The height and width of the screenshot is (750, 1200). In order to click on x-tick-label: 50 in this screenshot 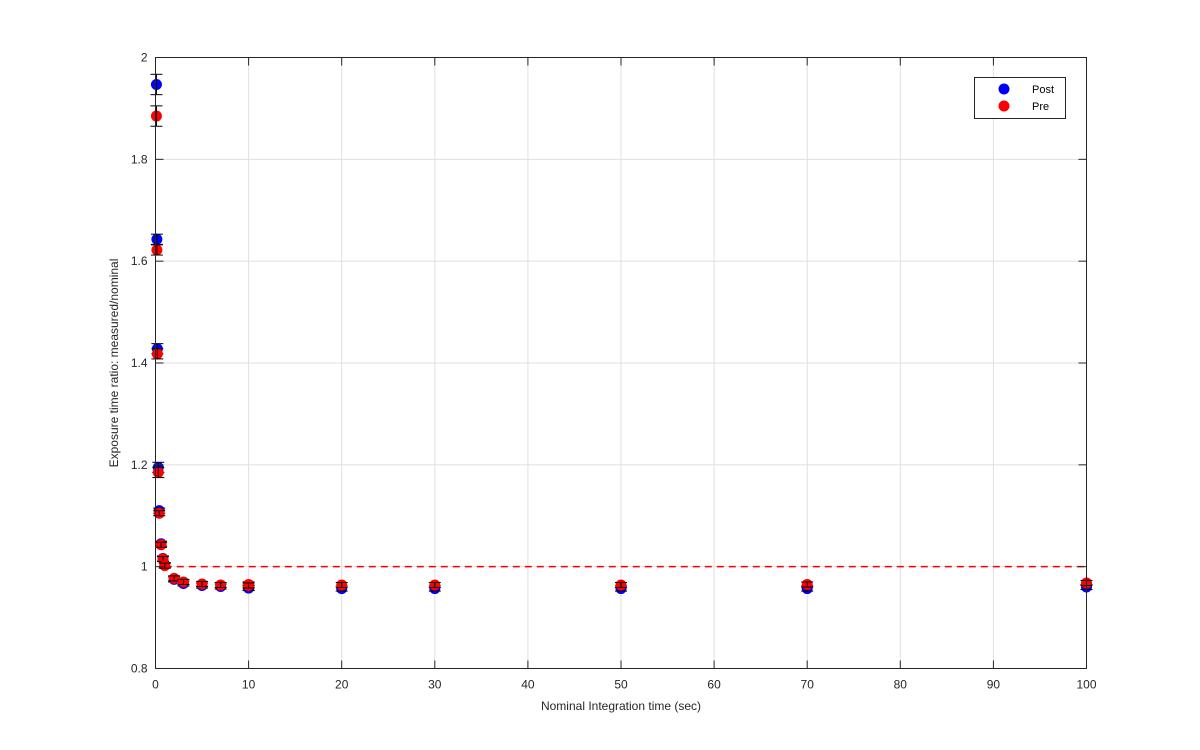, I will do `click(621, 685)`.